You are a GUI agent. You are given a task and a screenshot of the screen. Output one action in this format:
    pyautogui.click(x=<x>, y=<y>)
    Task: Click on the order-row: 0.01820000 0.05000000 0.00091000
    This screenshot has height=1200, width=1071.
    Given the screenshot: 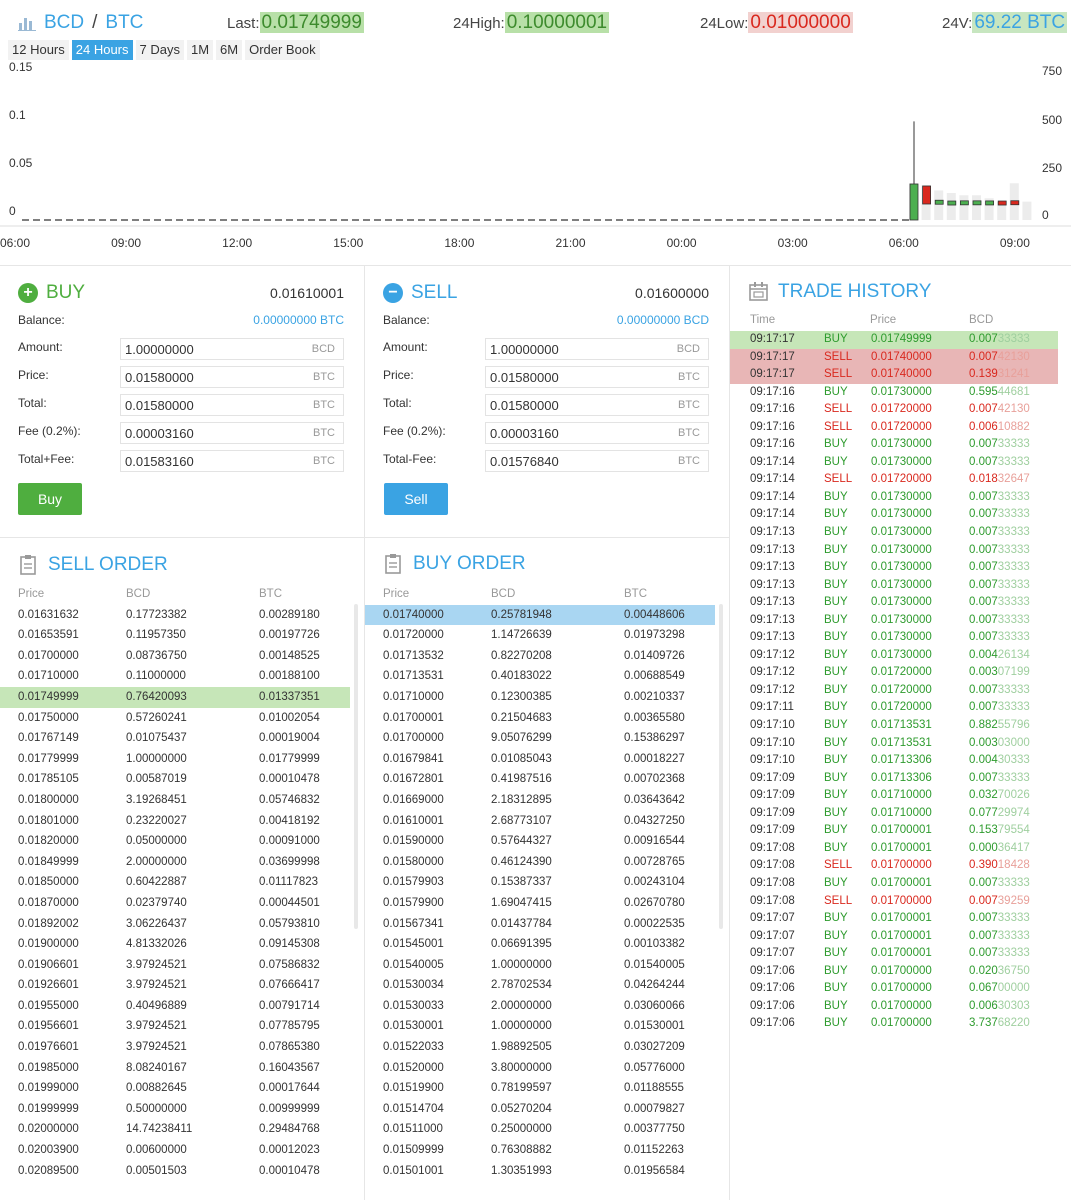 What is the action you would take?
    pyautogui.click(x=175, y=841)
    